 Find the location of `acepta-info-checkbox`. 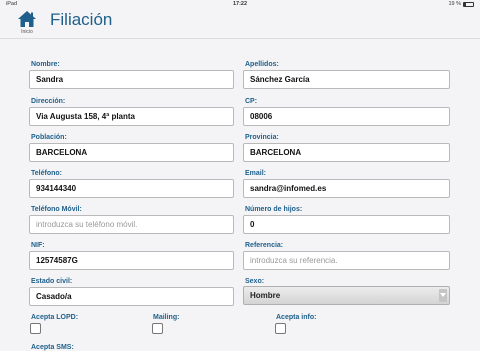

acepta-info-checkbox is located at coordinates (280, 328).